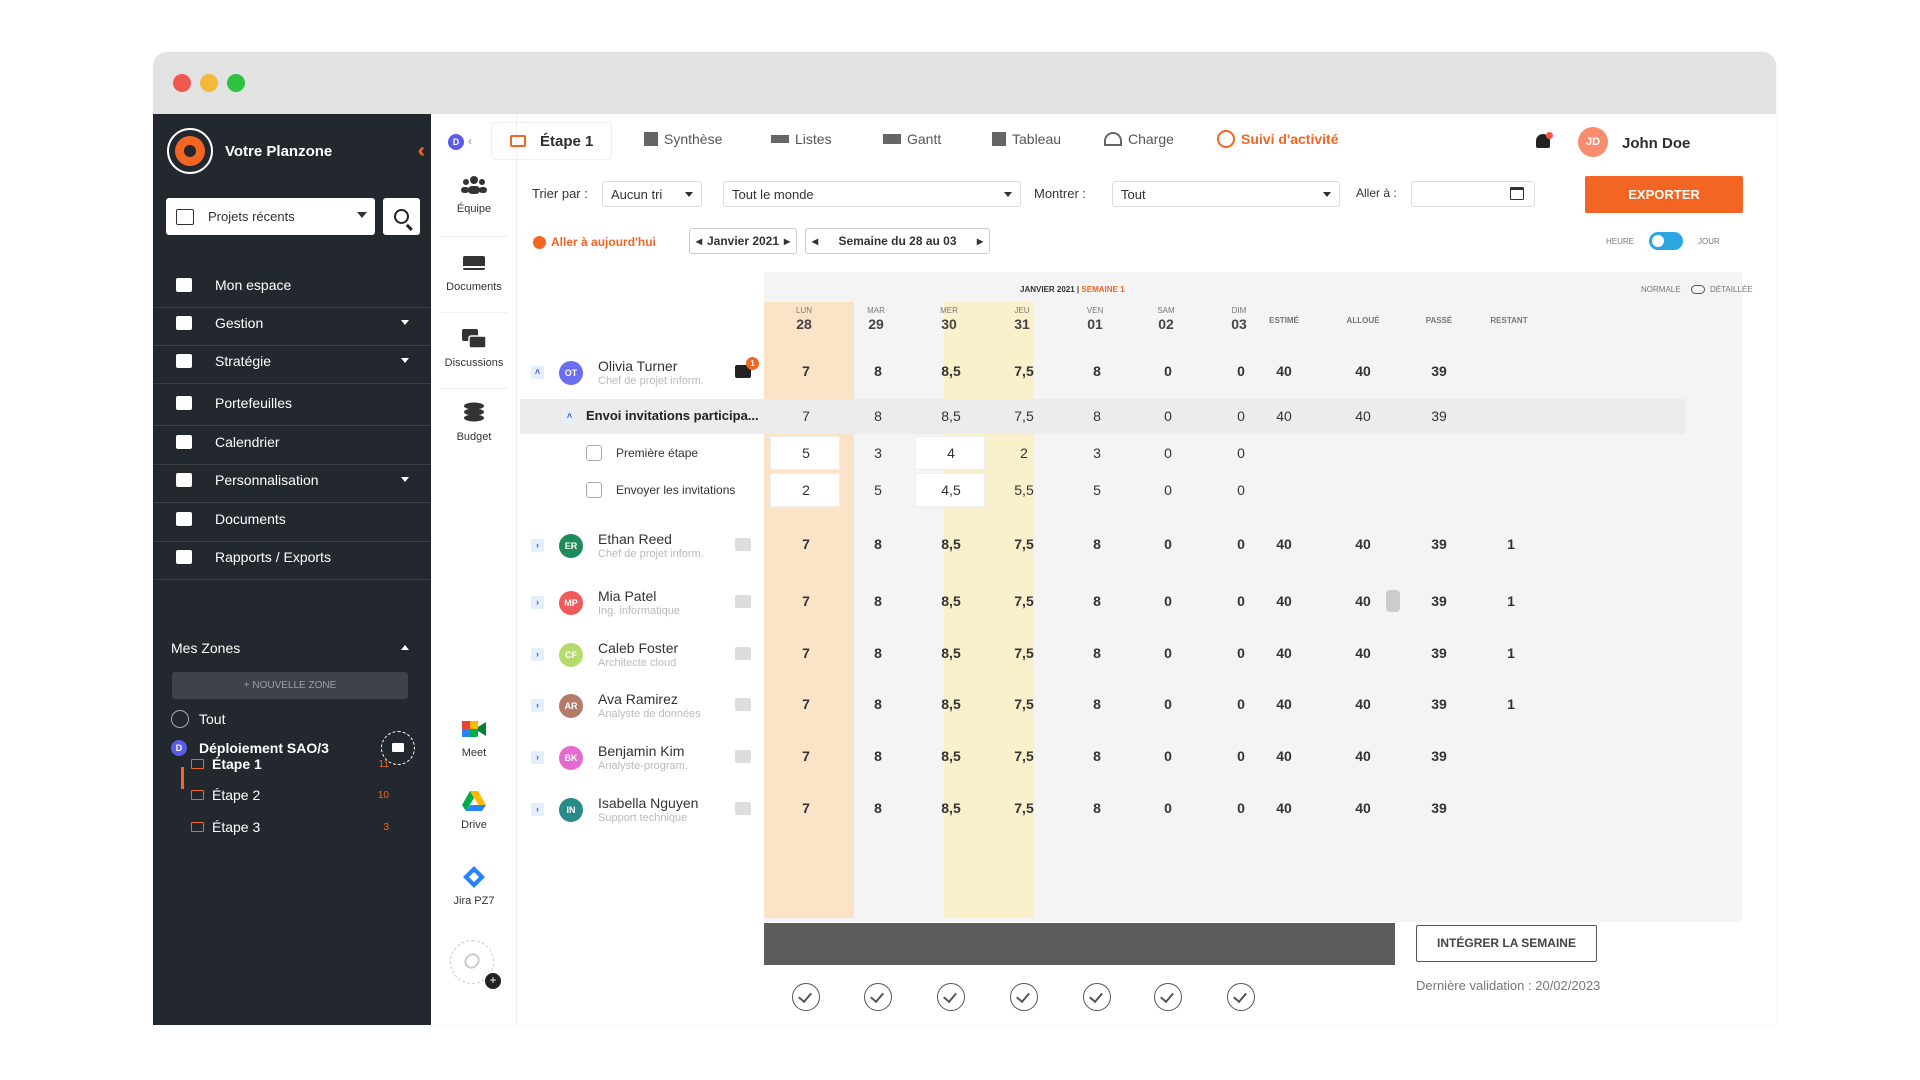 This screenshot has height=1080, width=1920. I want to click on add-integration-button: +, so click(475, 964).